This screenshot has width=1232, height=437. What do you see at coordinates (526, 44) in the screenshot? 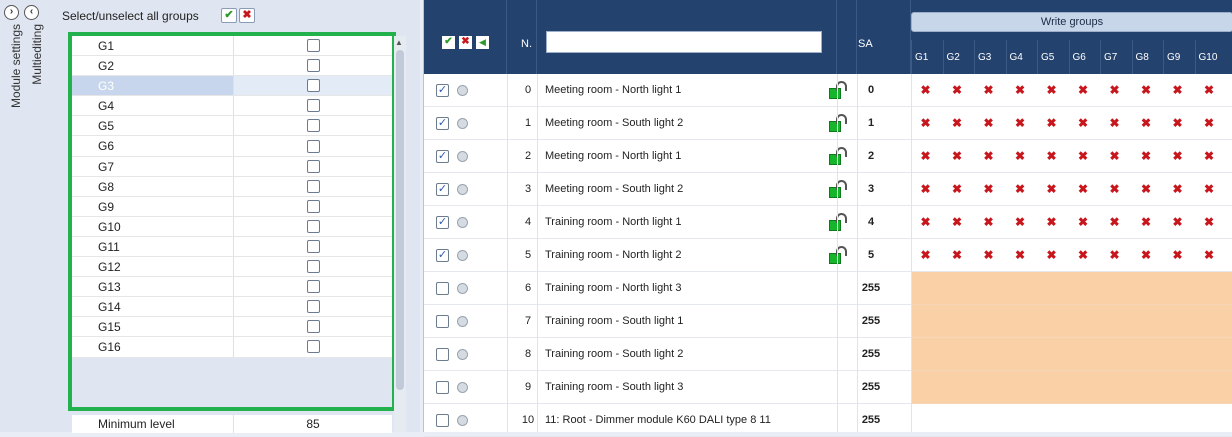
I see `header-n: N.` at bounding box center [526, 44].